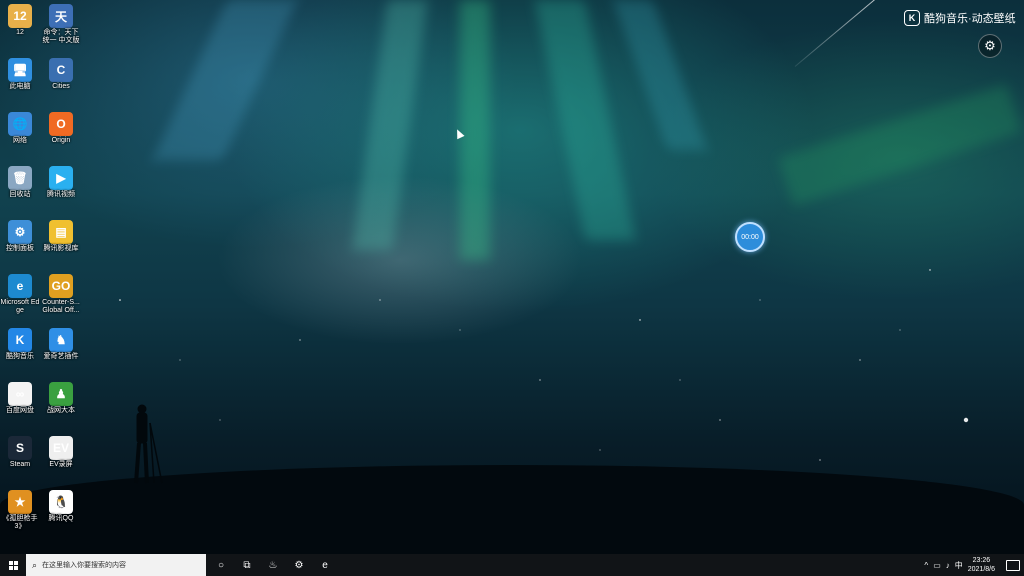 This screenshot has width=1024, height=576. Describe the element at coordinates (990, 46) in the screenshot. I see `gear-icon: ⚙` at that location.